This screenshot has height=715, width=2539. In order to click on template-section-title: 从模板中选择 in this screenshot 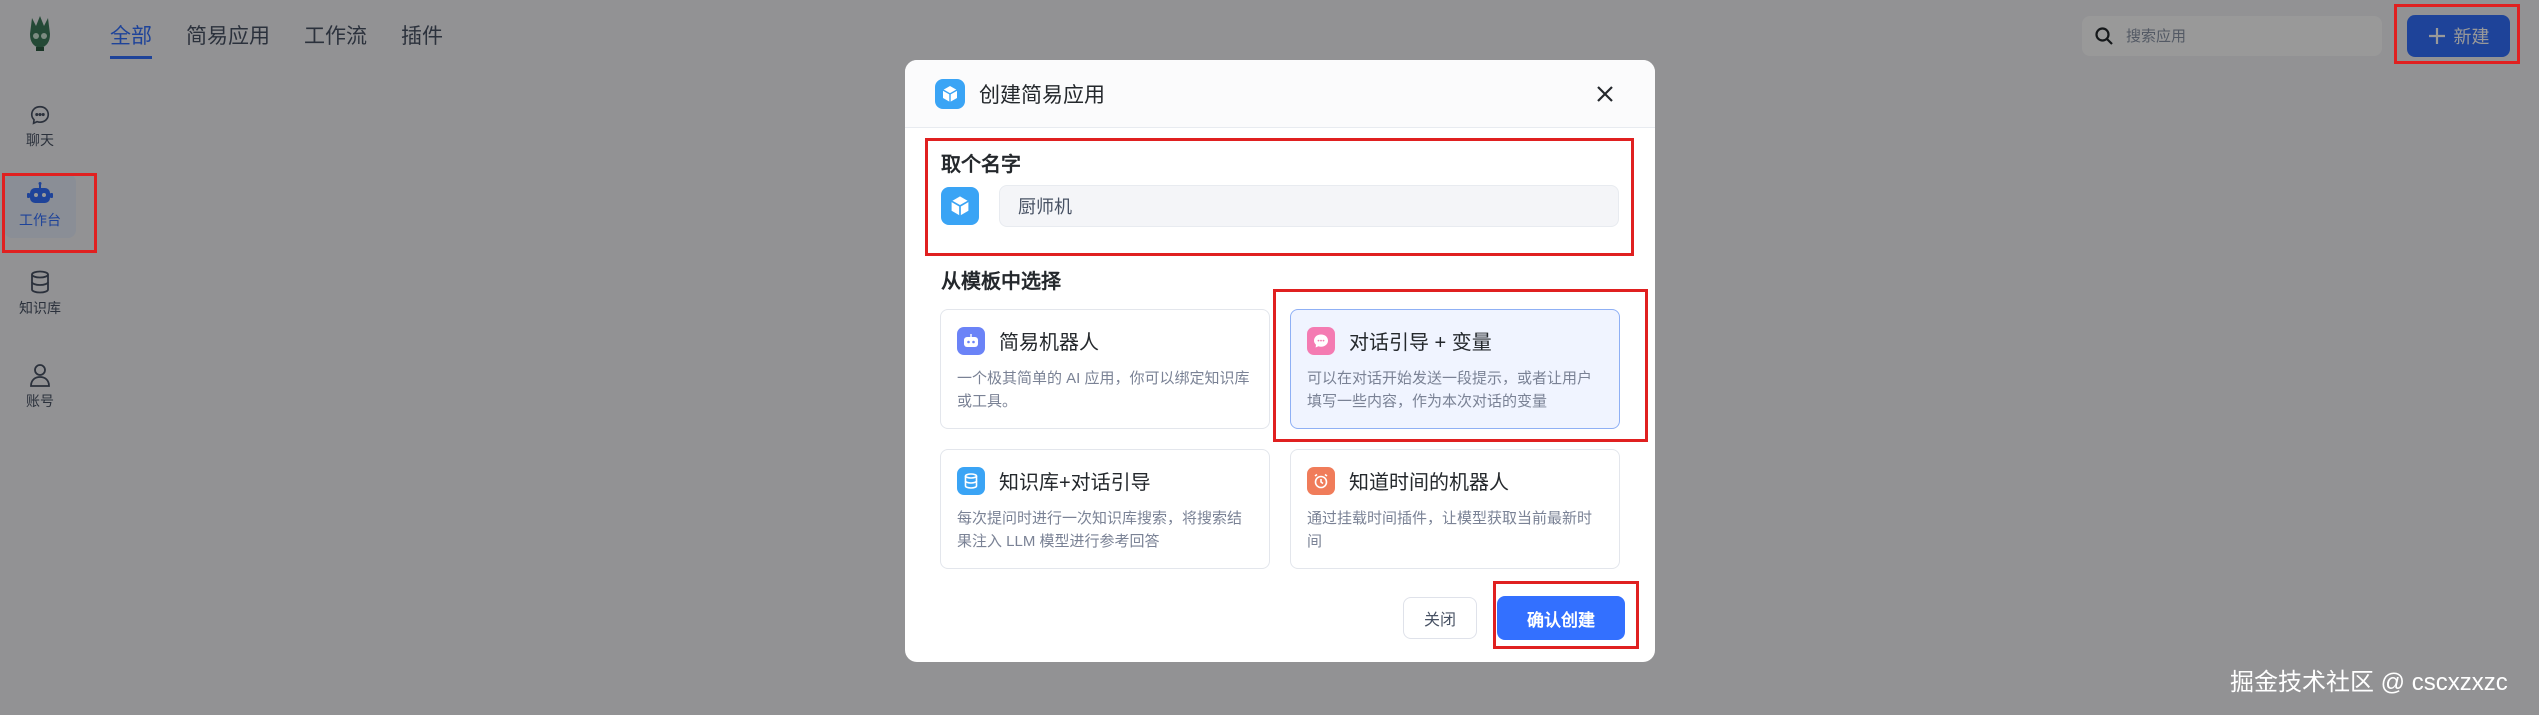, I will do `click(1001, 282)`.